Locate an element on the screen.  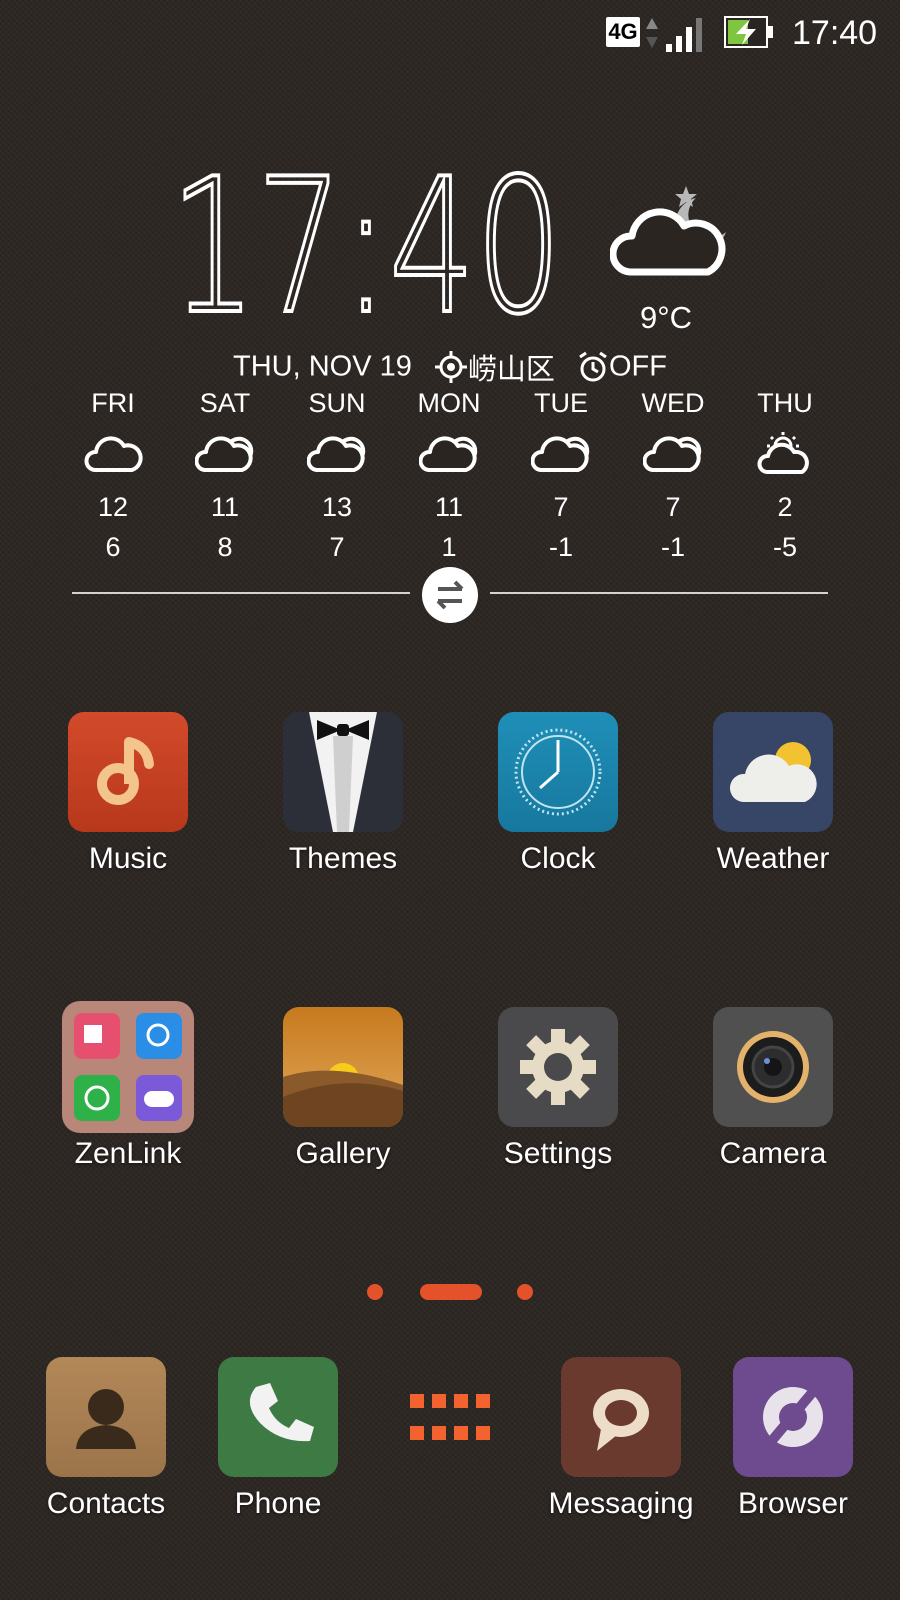
phone-icon is located at coordinates (278, 1417).